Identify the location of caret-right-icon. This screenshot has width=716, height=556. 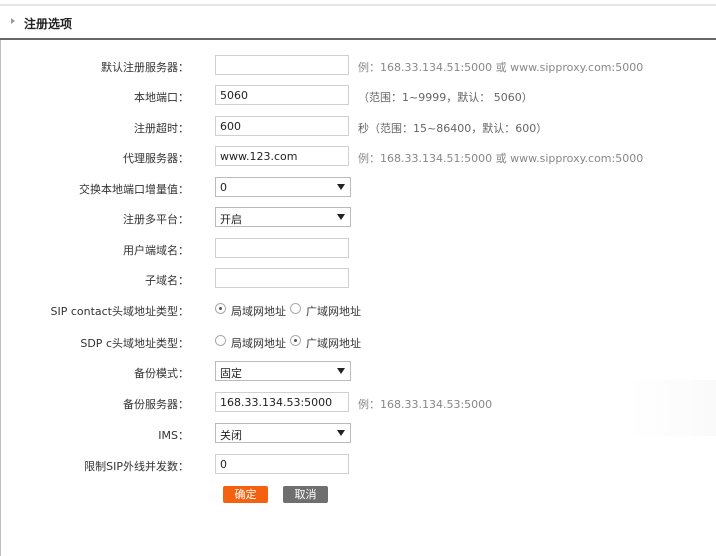
(13, 21).